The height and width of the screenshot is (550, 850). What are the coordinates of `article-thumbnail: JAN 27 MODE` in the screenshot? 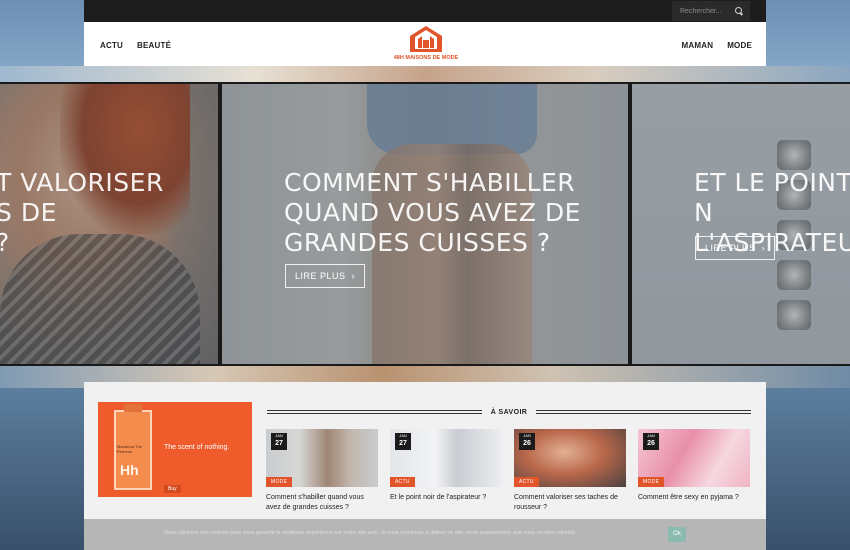 It's located at (322, 458).